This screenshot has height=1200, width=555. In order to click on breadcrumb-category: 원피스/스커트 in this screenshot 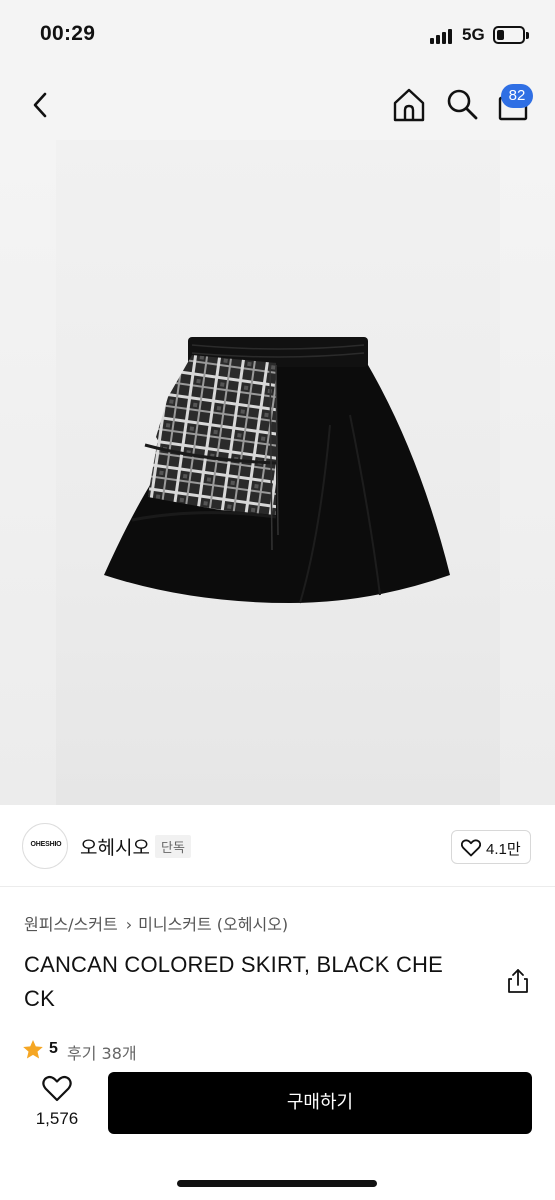, I will do `click(71, 923)`.